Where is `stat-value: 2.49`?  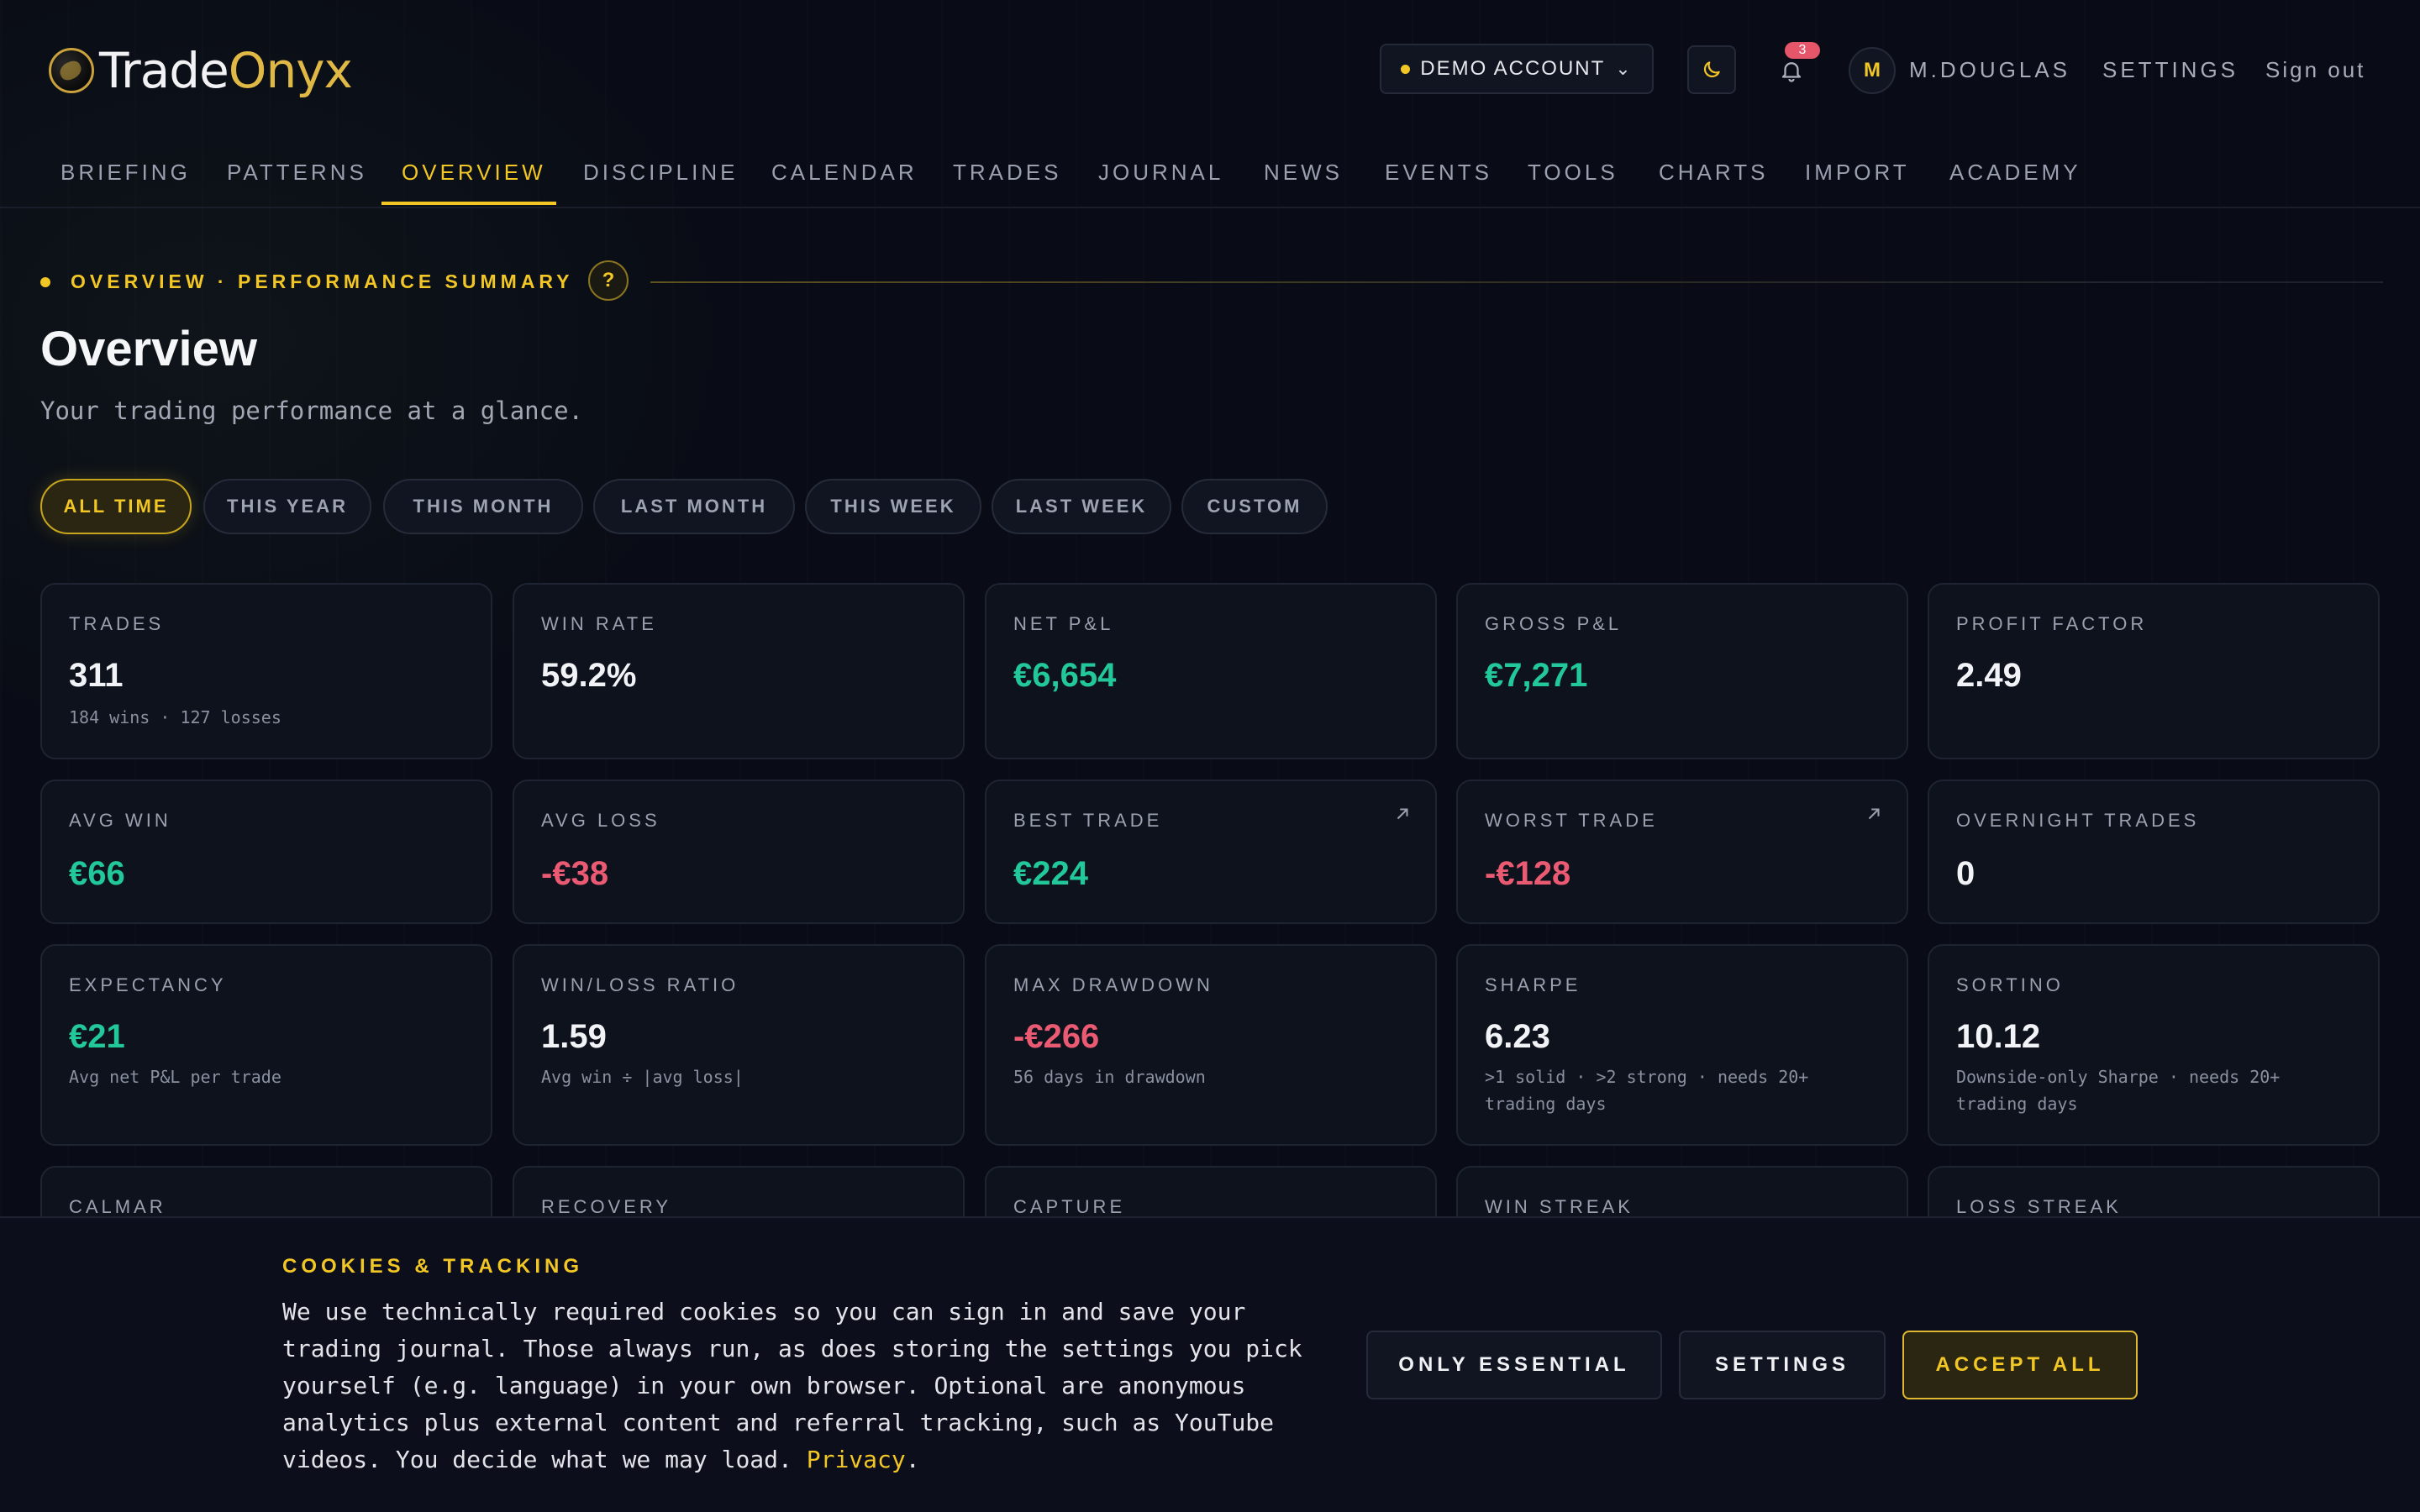 stat-value: 2.49 is located at coordinates (1989, 675).